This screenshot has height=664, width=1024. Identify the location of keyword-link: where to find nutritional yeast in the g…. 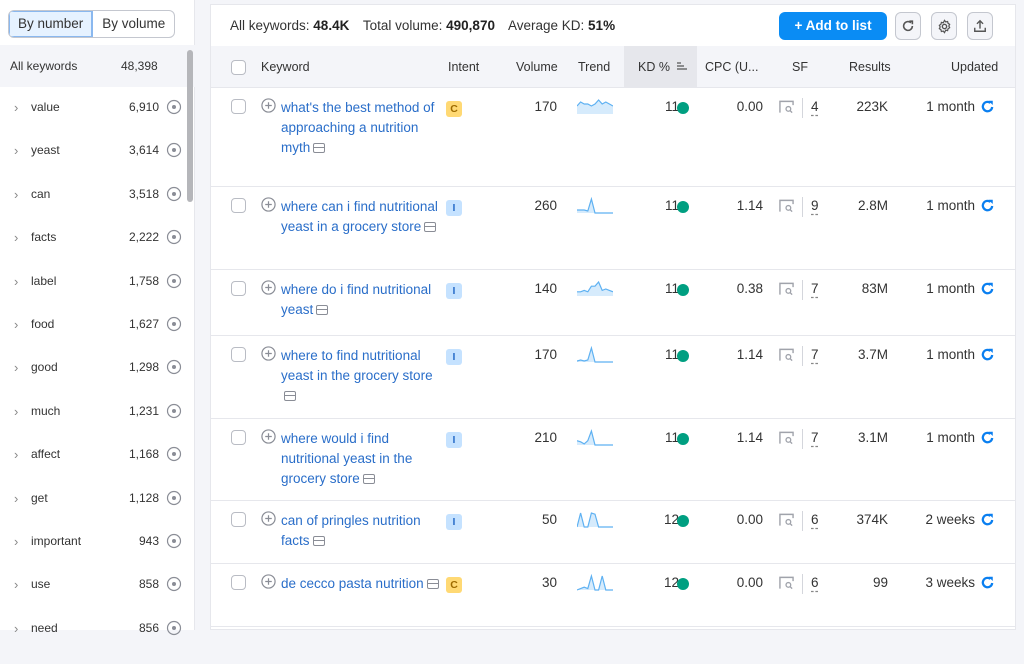
(357, 365).